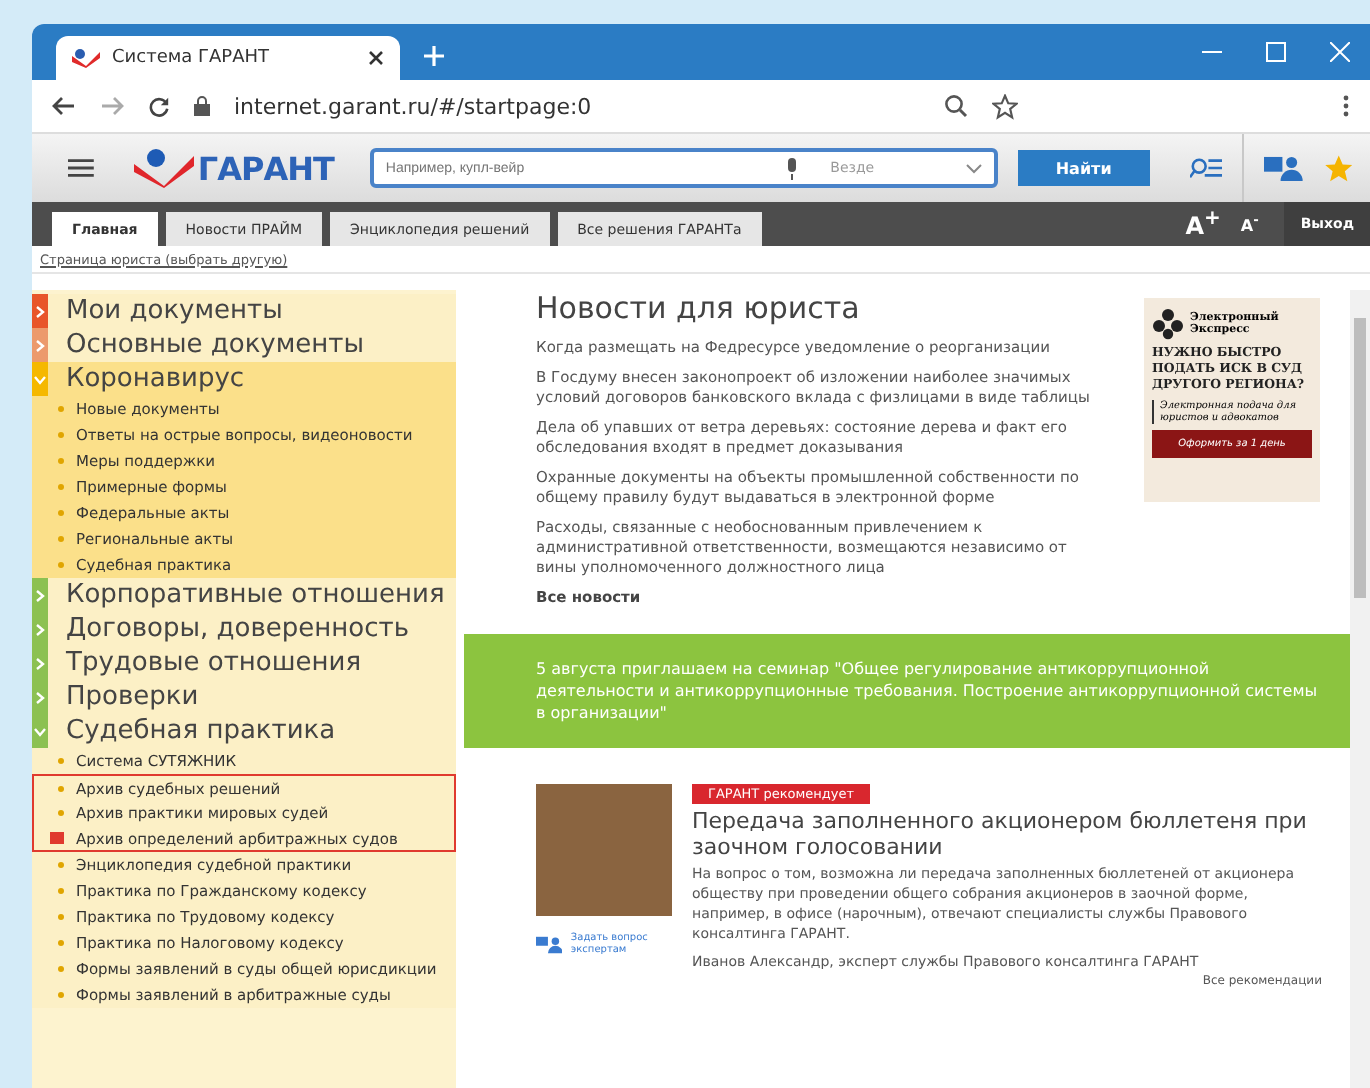  I want to click on logo-text: ГАРАНТ, so click(265, 168).